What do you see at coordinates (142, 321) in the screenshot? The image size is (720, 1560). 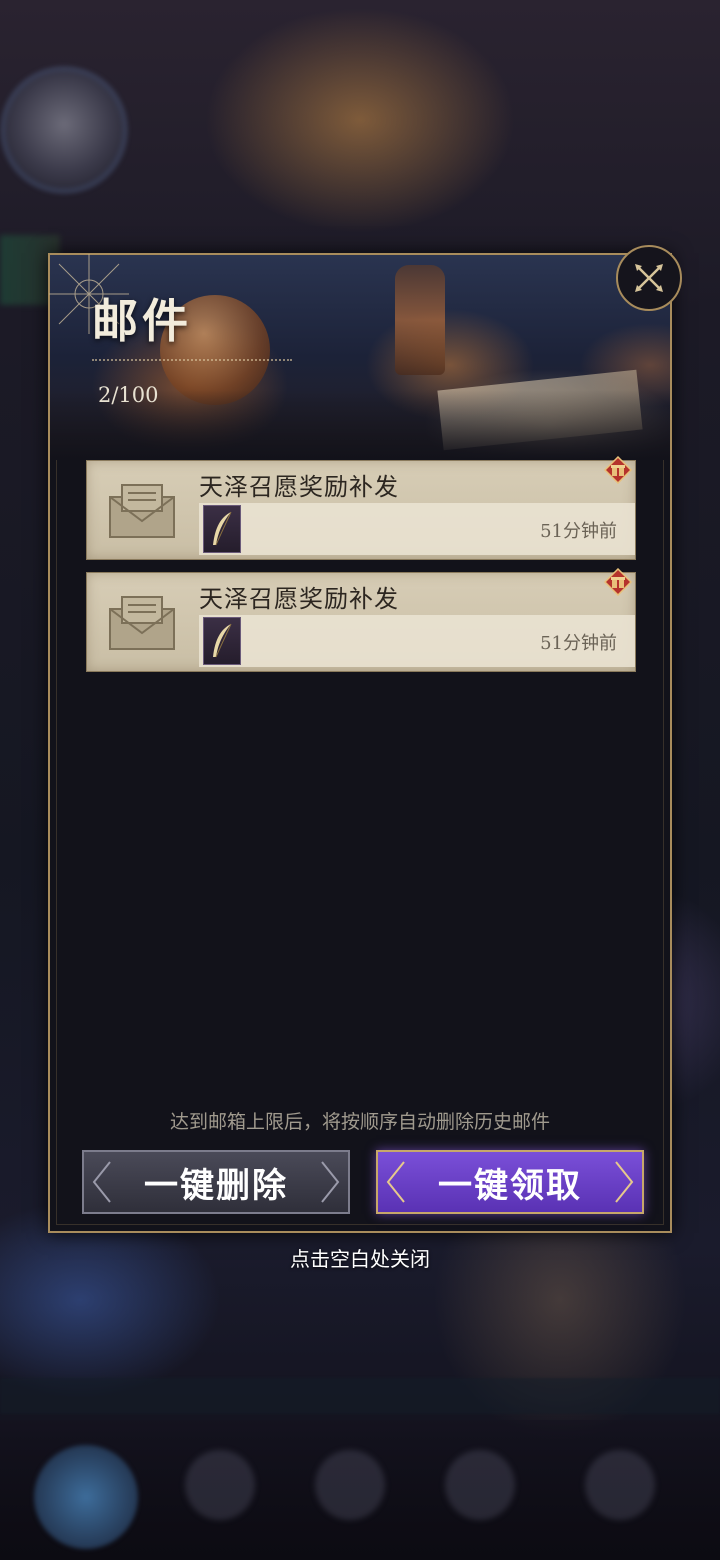 I see `dialog-title: 邮件` at bounding box center [142, 321].